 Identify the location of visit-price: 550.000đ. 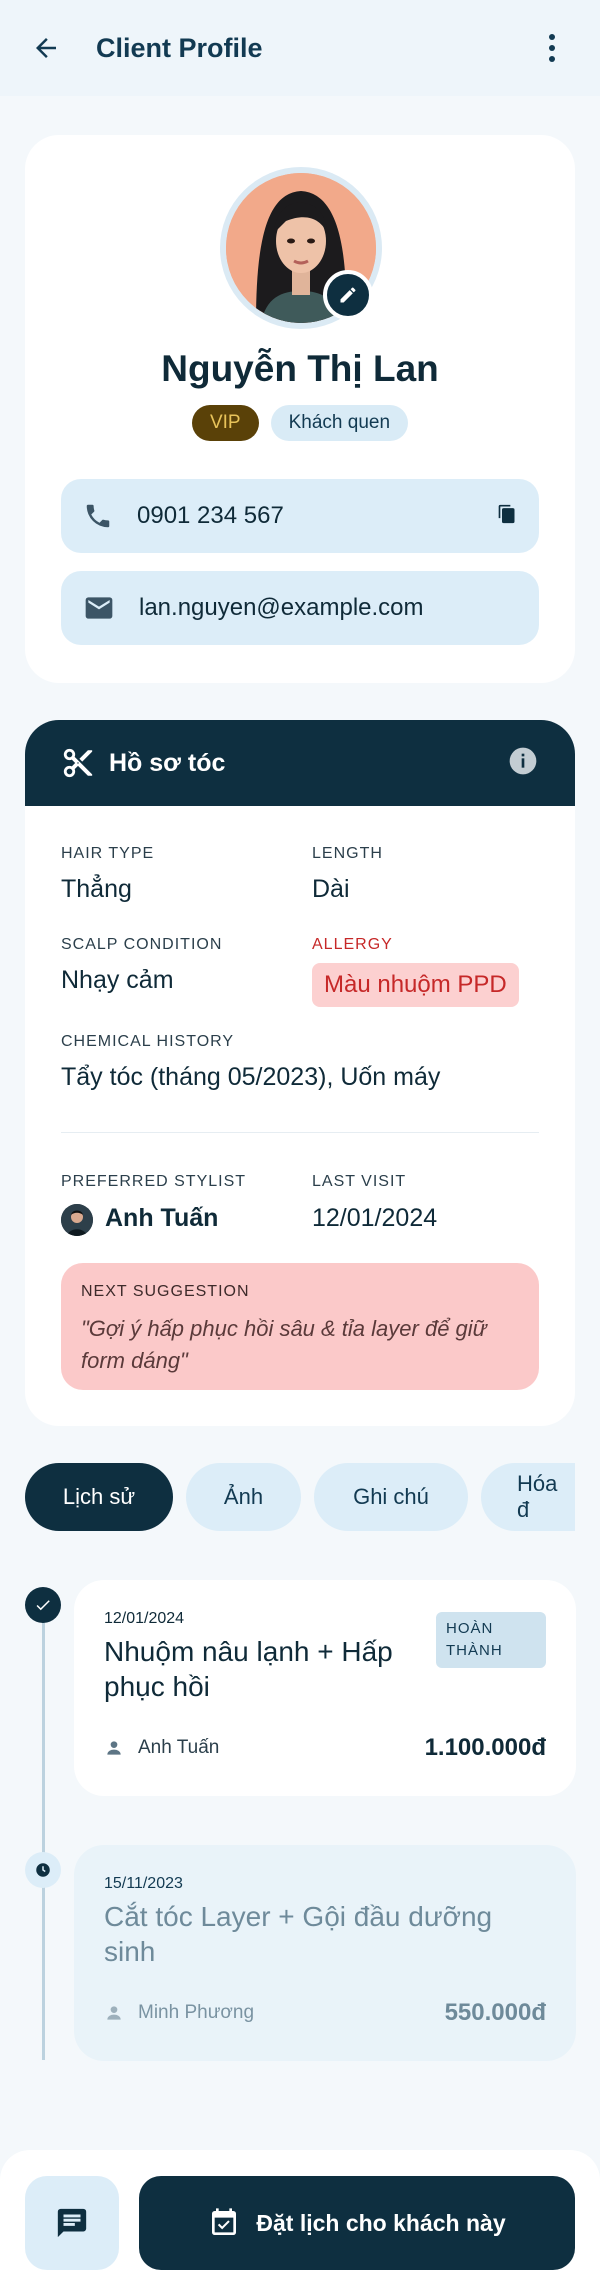
(495, 2012).